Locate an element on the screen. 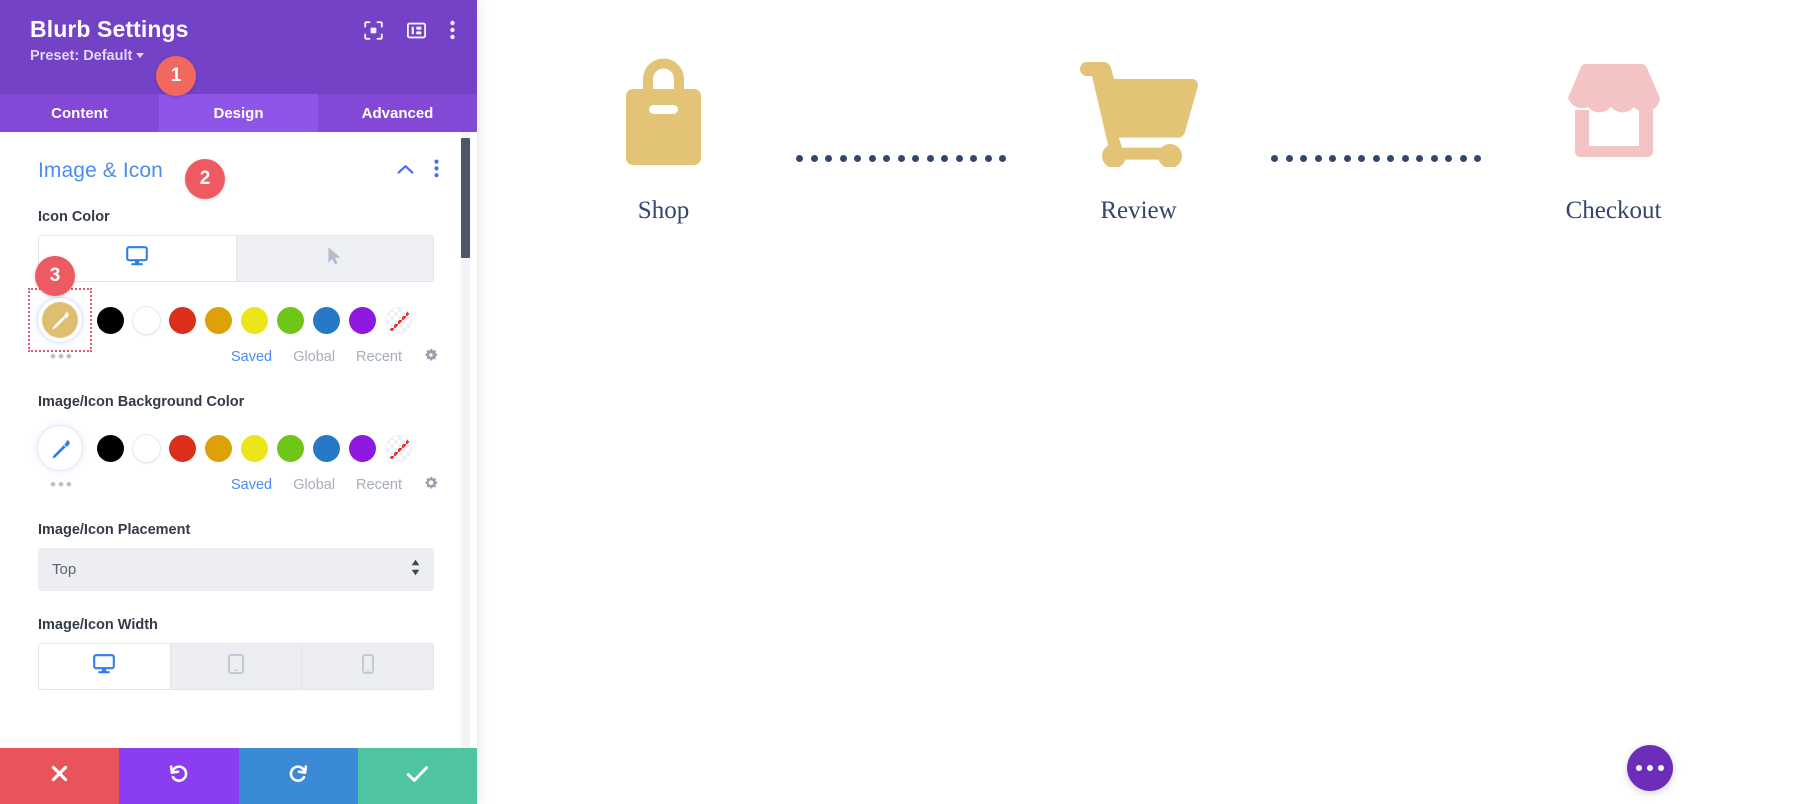 The height and width of the screenshot is (804, 1800). page-settings-fab is located at coordinates (1650, 768).